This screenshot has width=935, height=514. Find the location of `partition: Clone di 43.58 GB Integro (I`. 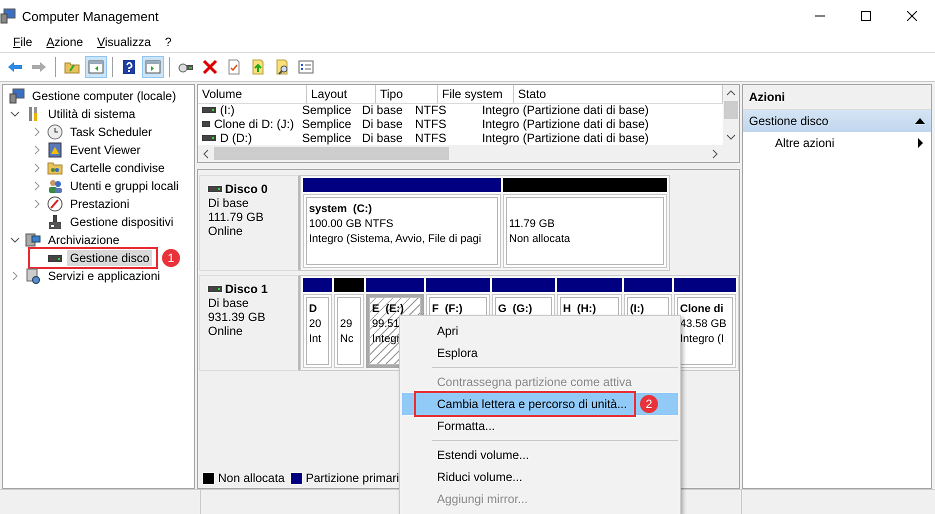

partition: Clone di 43.58 GB Integro (I is located at coordinates (705, 331).